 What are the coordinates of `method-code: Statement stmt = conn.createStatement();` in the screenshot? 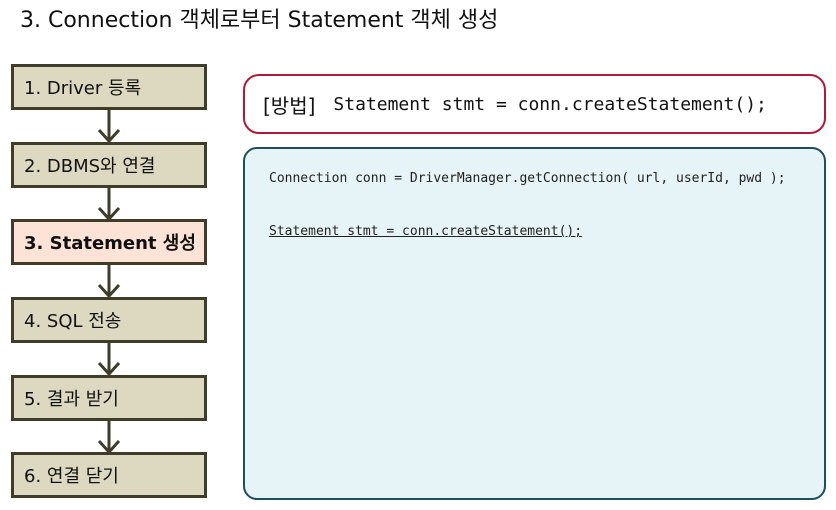 It's located at (550, 104).